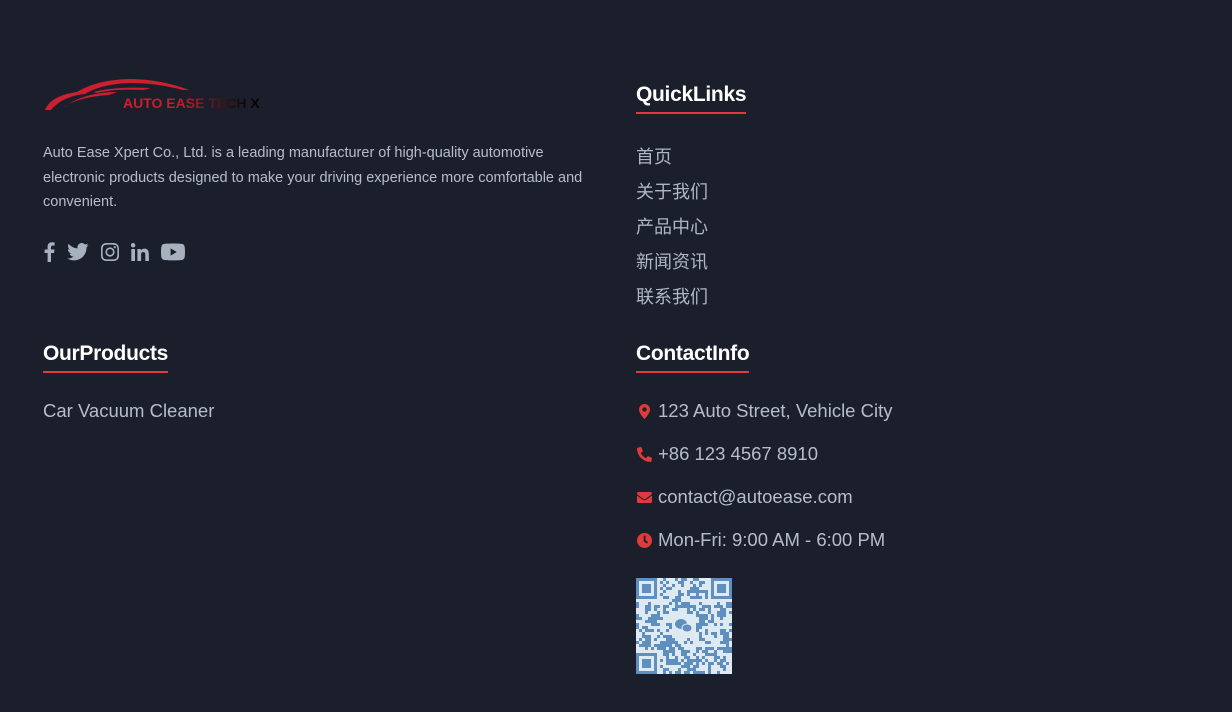 This screenshot has height=712, width=1232. I want to click on quick-link-products: 产品中心, so click(672, 227).